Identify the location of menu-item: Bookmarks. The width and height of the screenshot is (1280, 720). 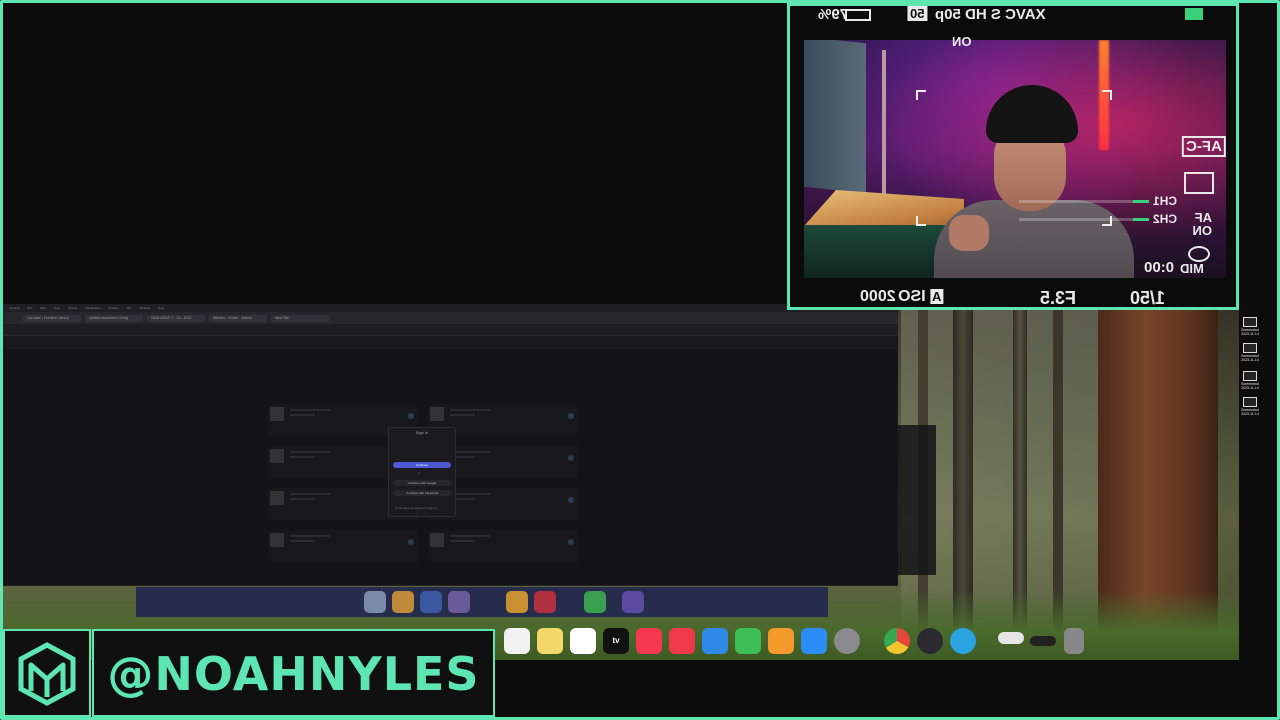
(92, 308).